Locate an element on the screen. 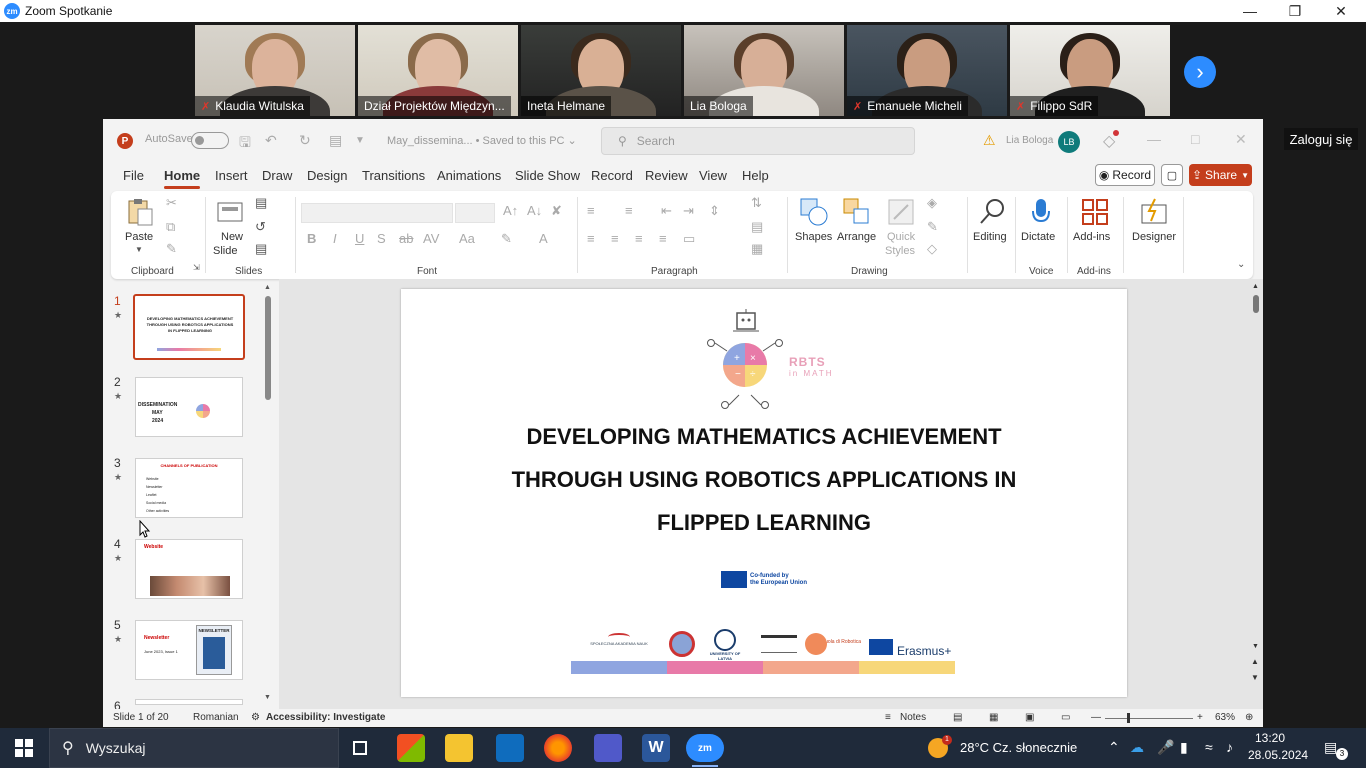 This screenshot has width=1366, height=768. notes-icon: ≡ is located at coordinates (888, 717).